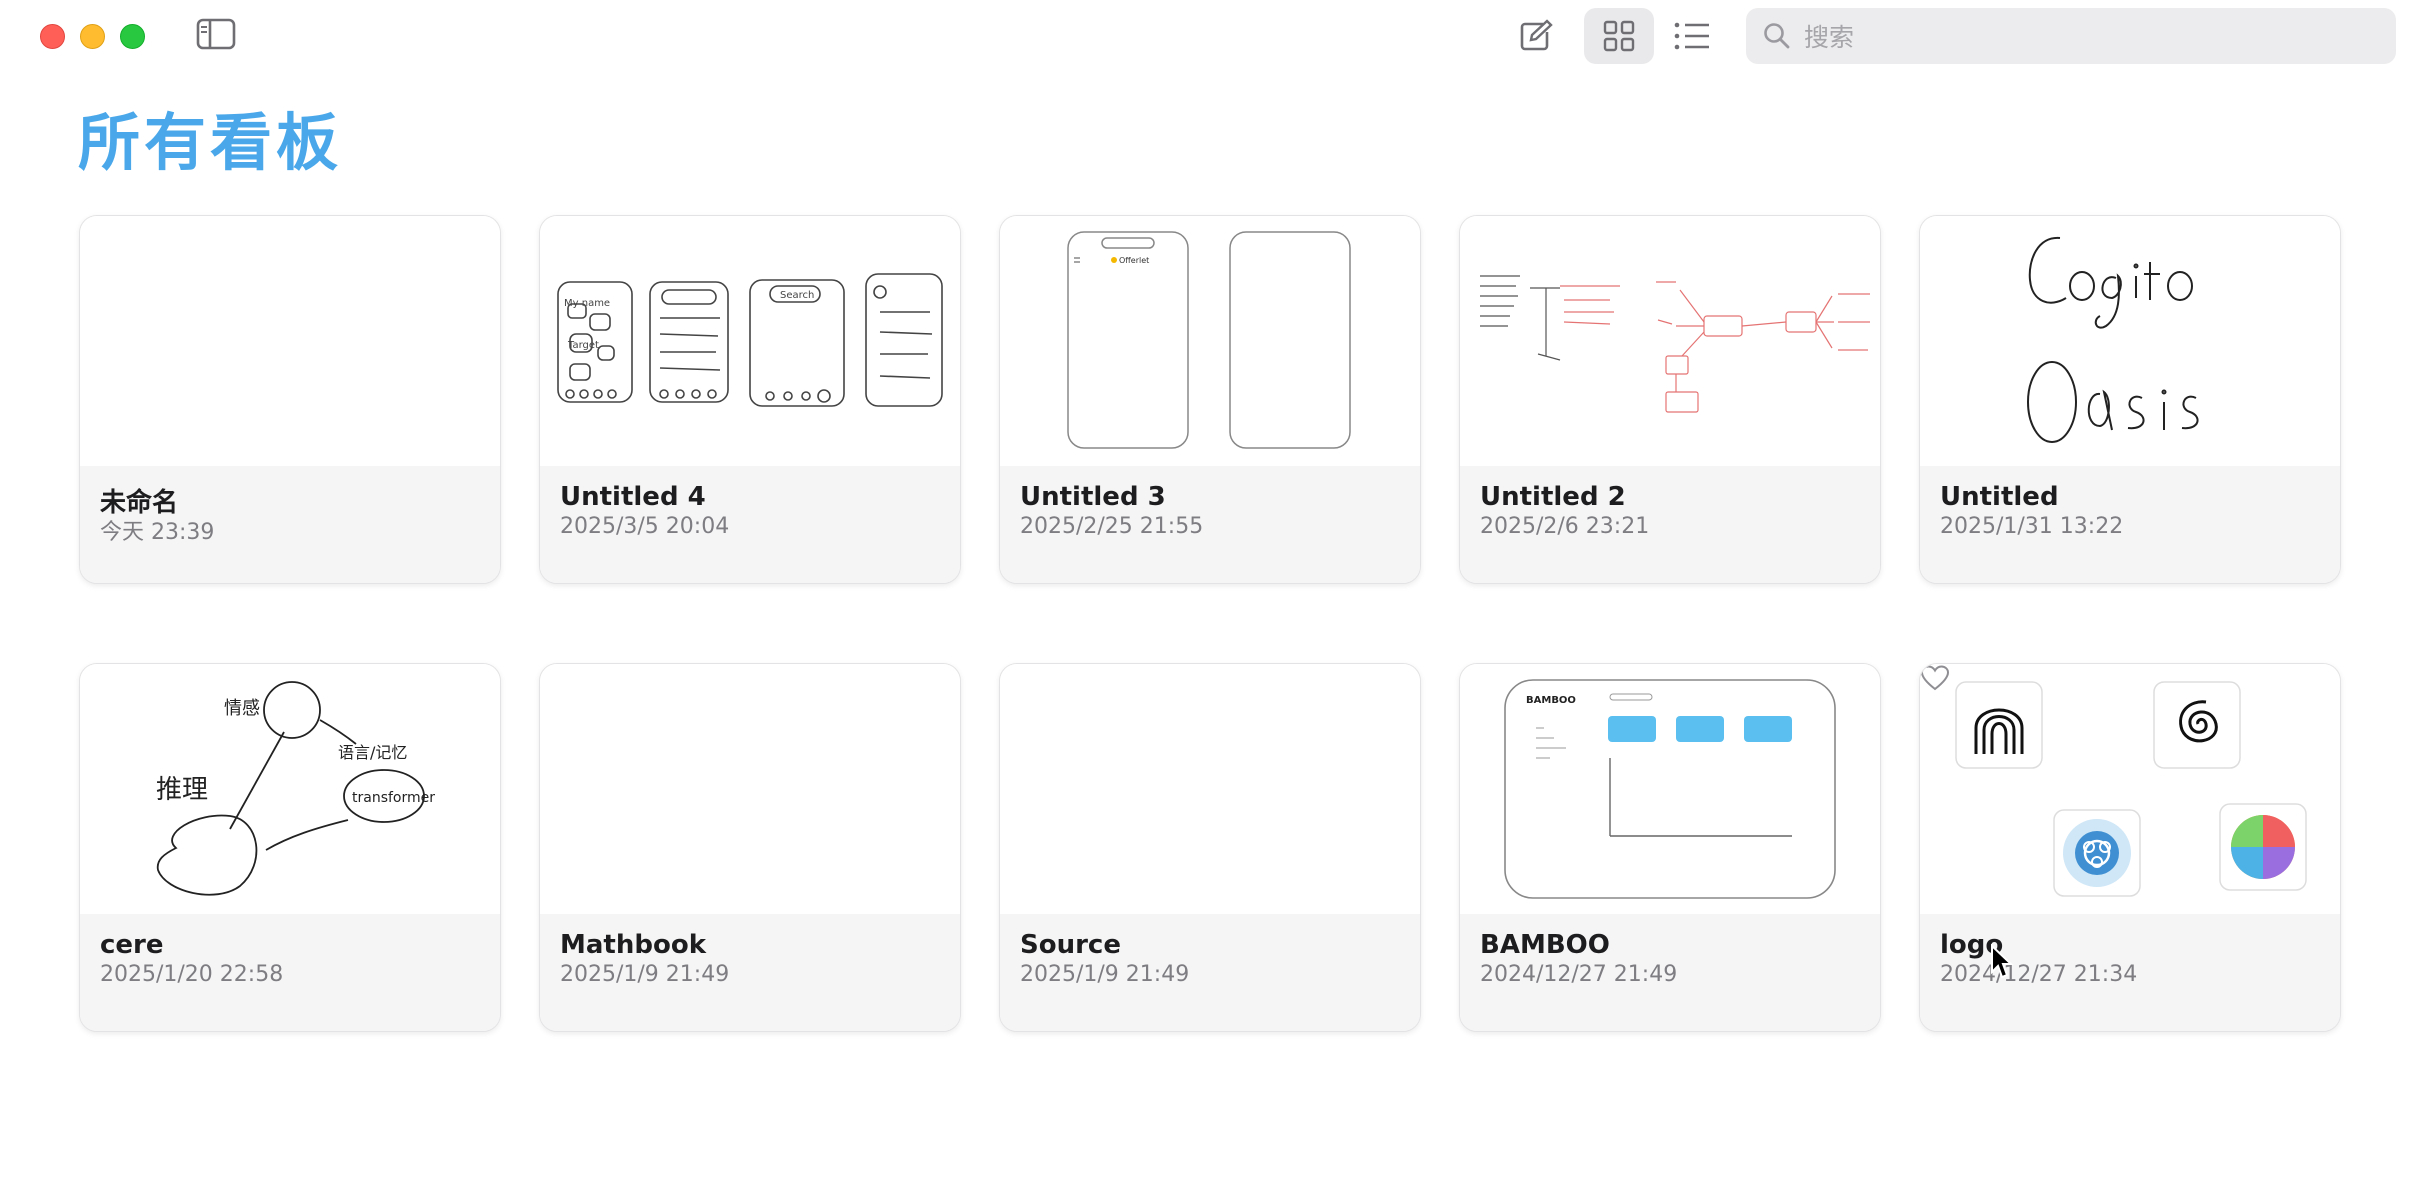 The image size is (2420, 1196). I want to click on board-card: 未命名 今天 23:39, so click(290, 399).